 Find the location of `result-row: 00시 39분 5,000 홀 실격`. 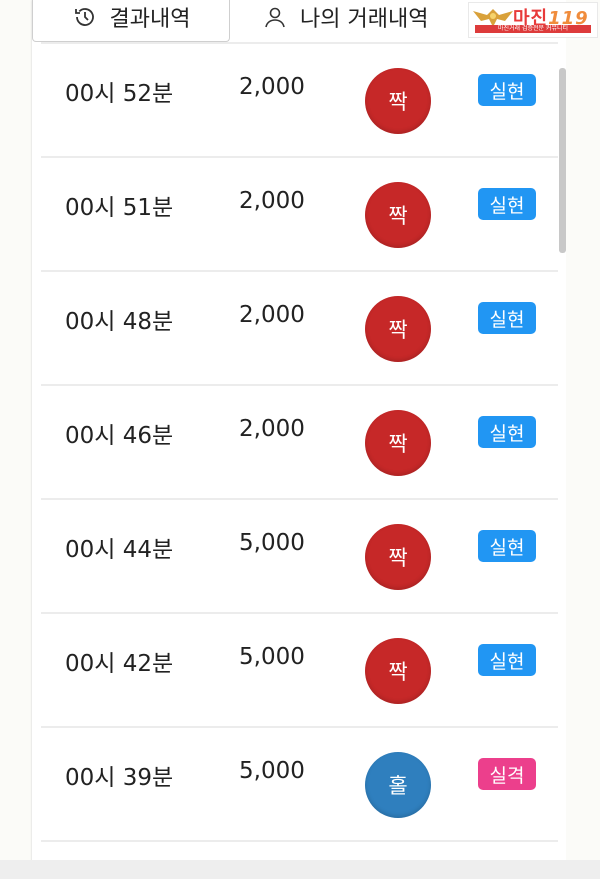

result-row: 00시 39분 5,000 홀 실격 is located at coordinates (299, 785).